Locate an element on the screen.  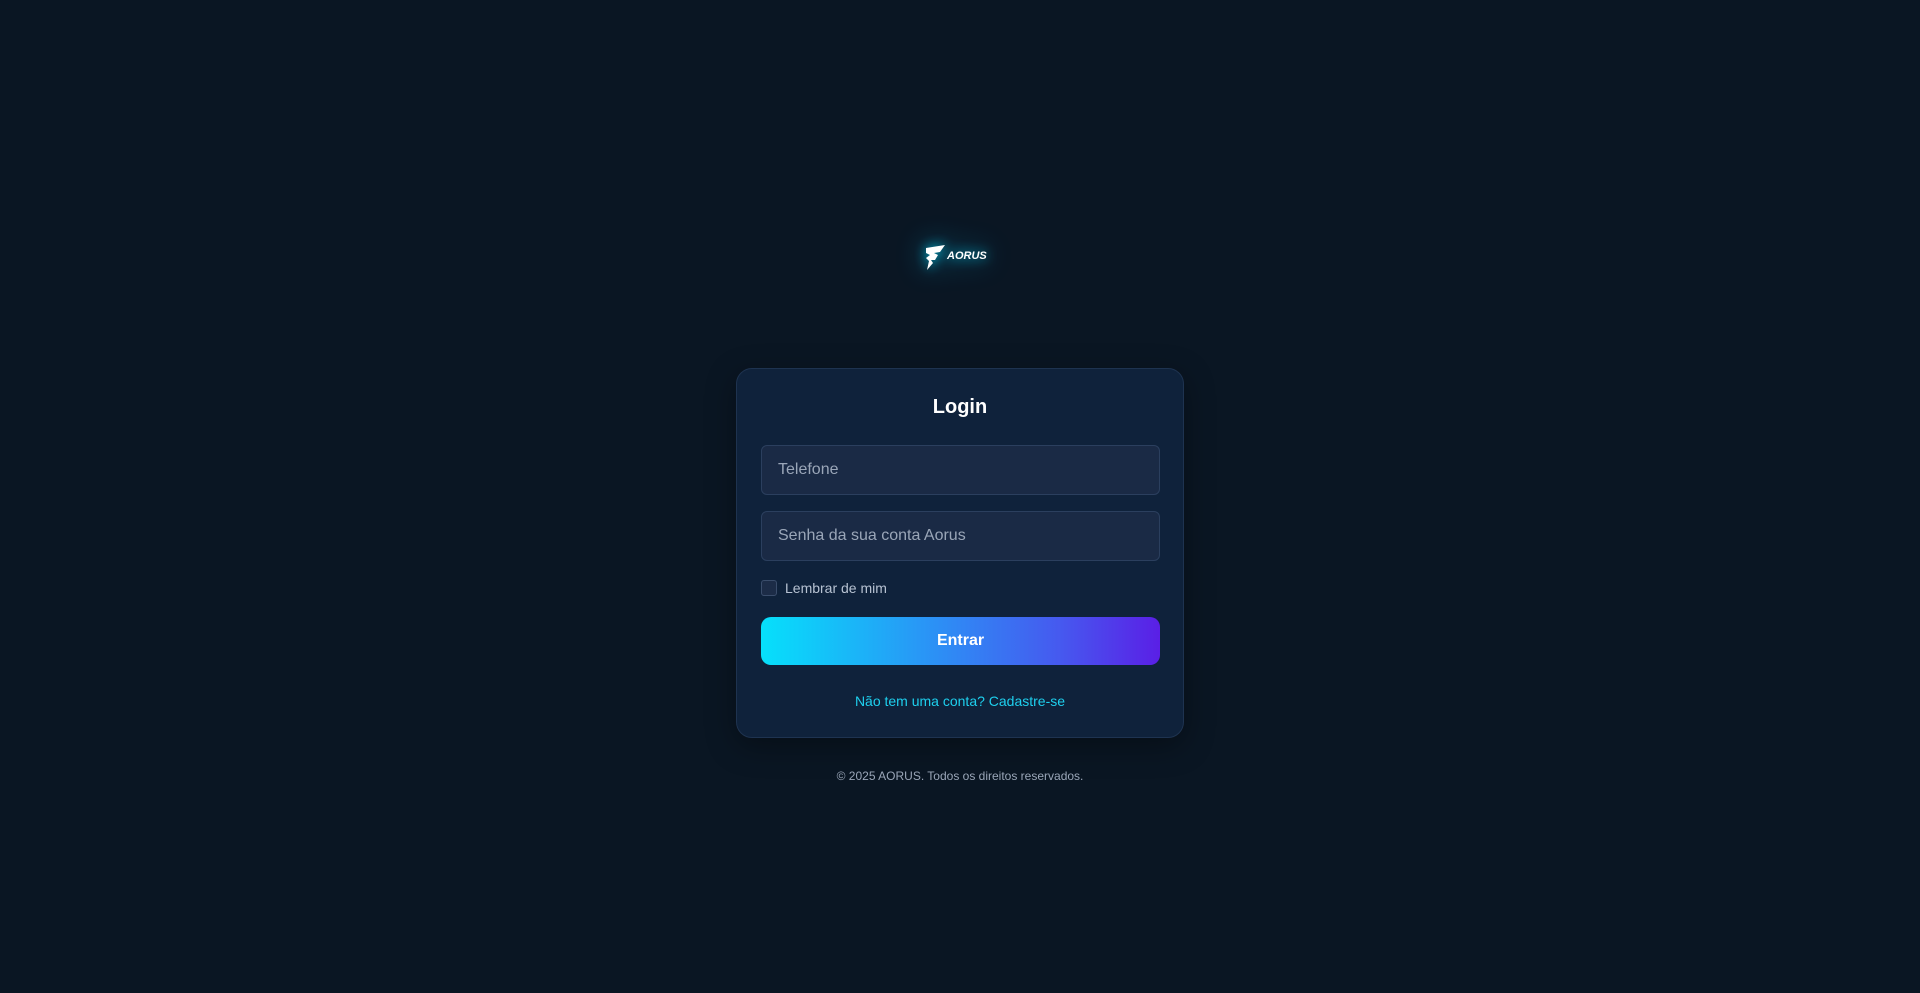
remember-me-row: Lembrar de mim is located at coordinates (824, 588).